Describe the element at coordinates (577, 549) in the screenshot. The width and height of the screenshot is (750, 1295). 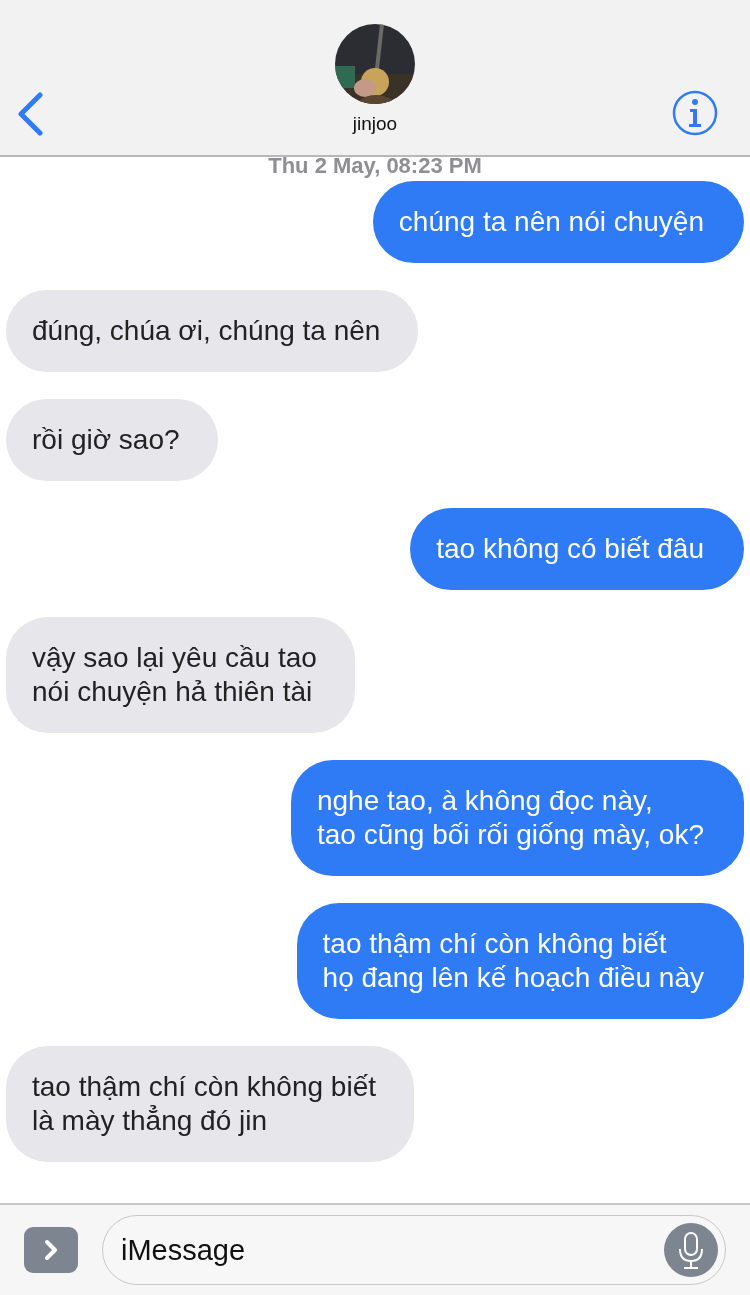
I see `sent-message-bubble: tao không có biết đâu` at that location.